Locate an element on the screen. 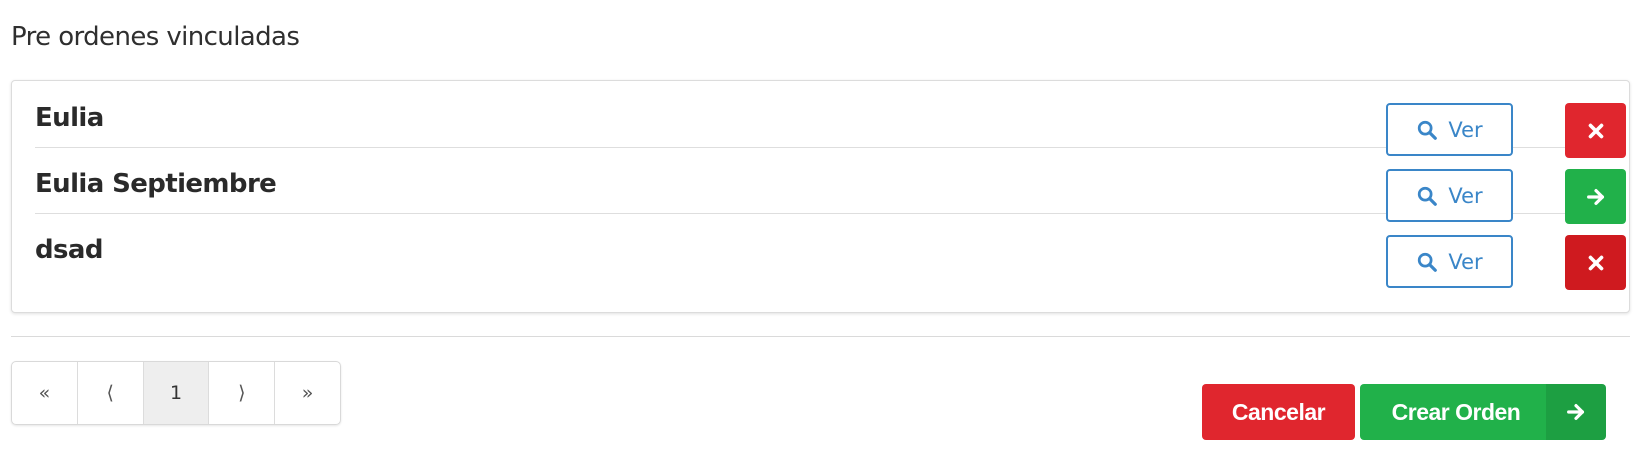 The width and height of the screenshot is (1639, 452). create-order-button: Crear Orden is located at coordinates (1483, 412).